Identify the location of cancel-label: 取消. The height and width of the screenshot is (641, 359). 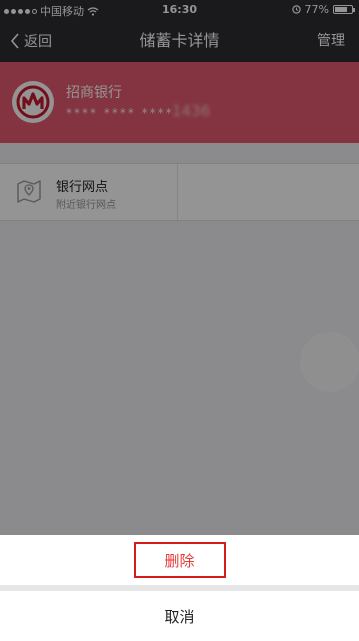
(179, 616).